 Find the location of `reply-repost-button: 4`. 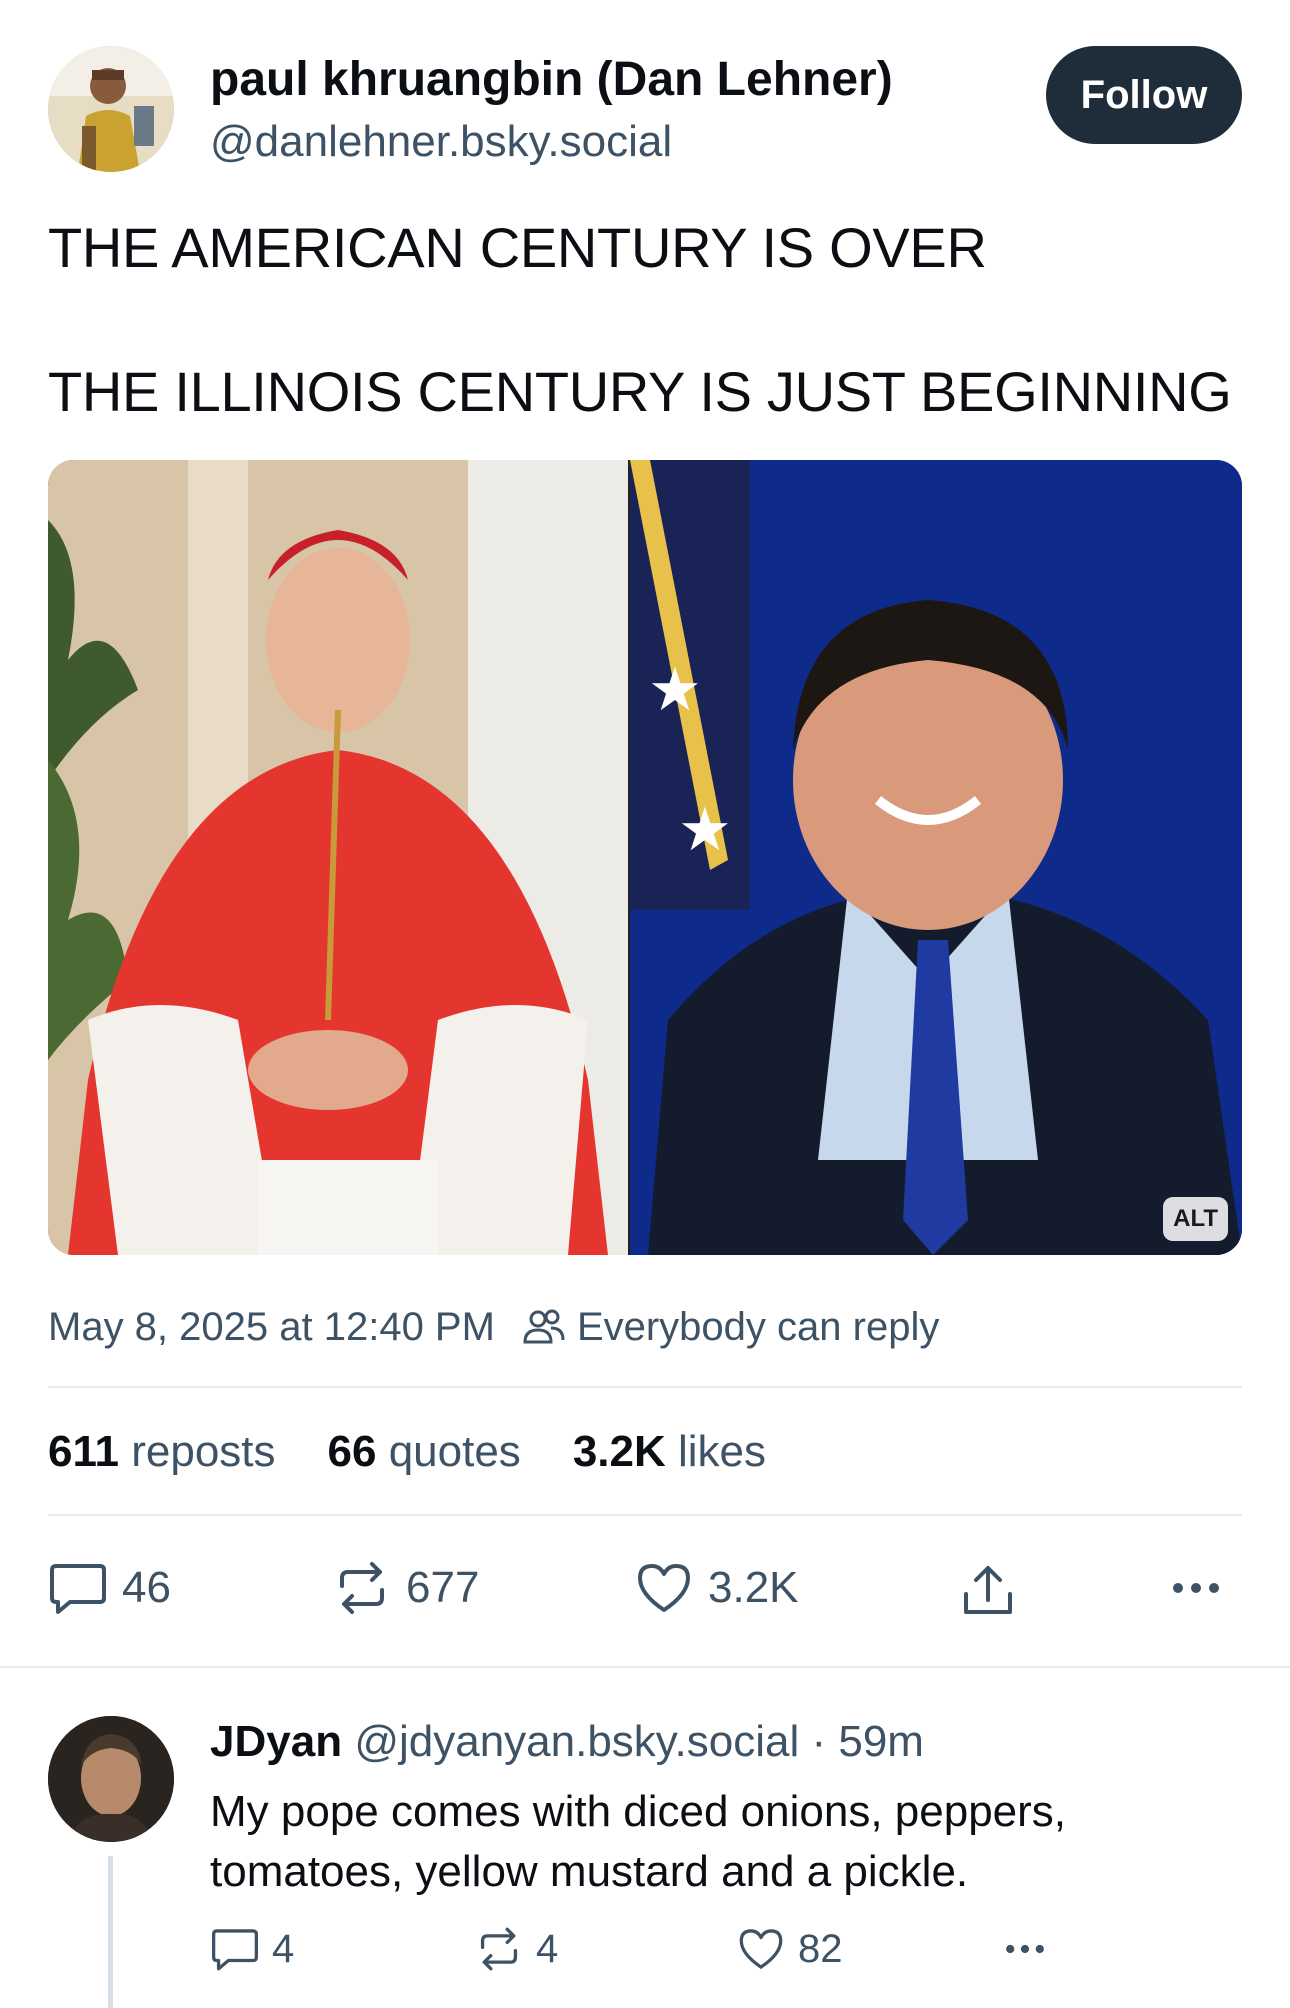

reply-repost-button: 4 is located at coordinates (516, 1949).